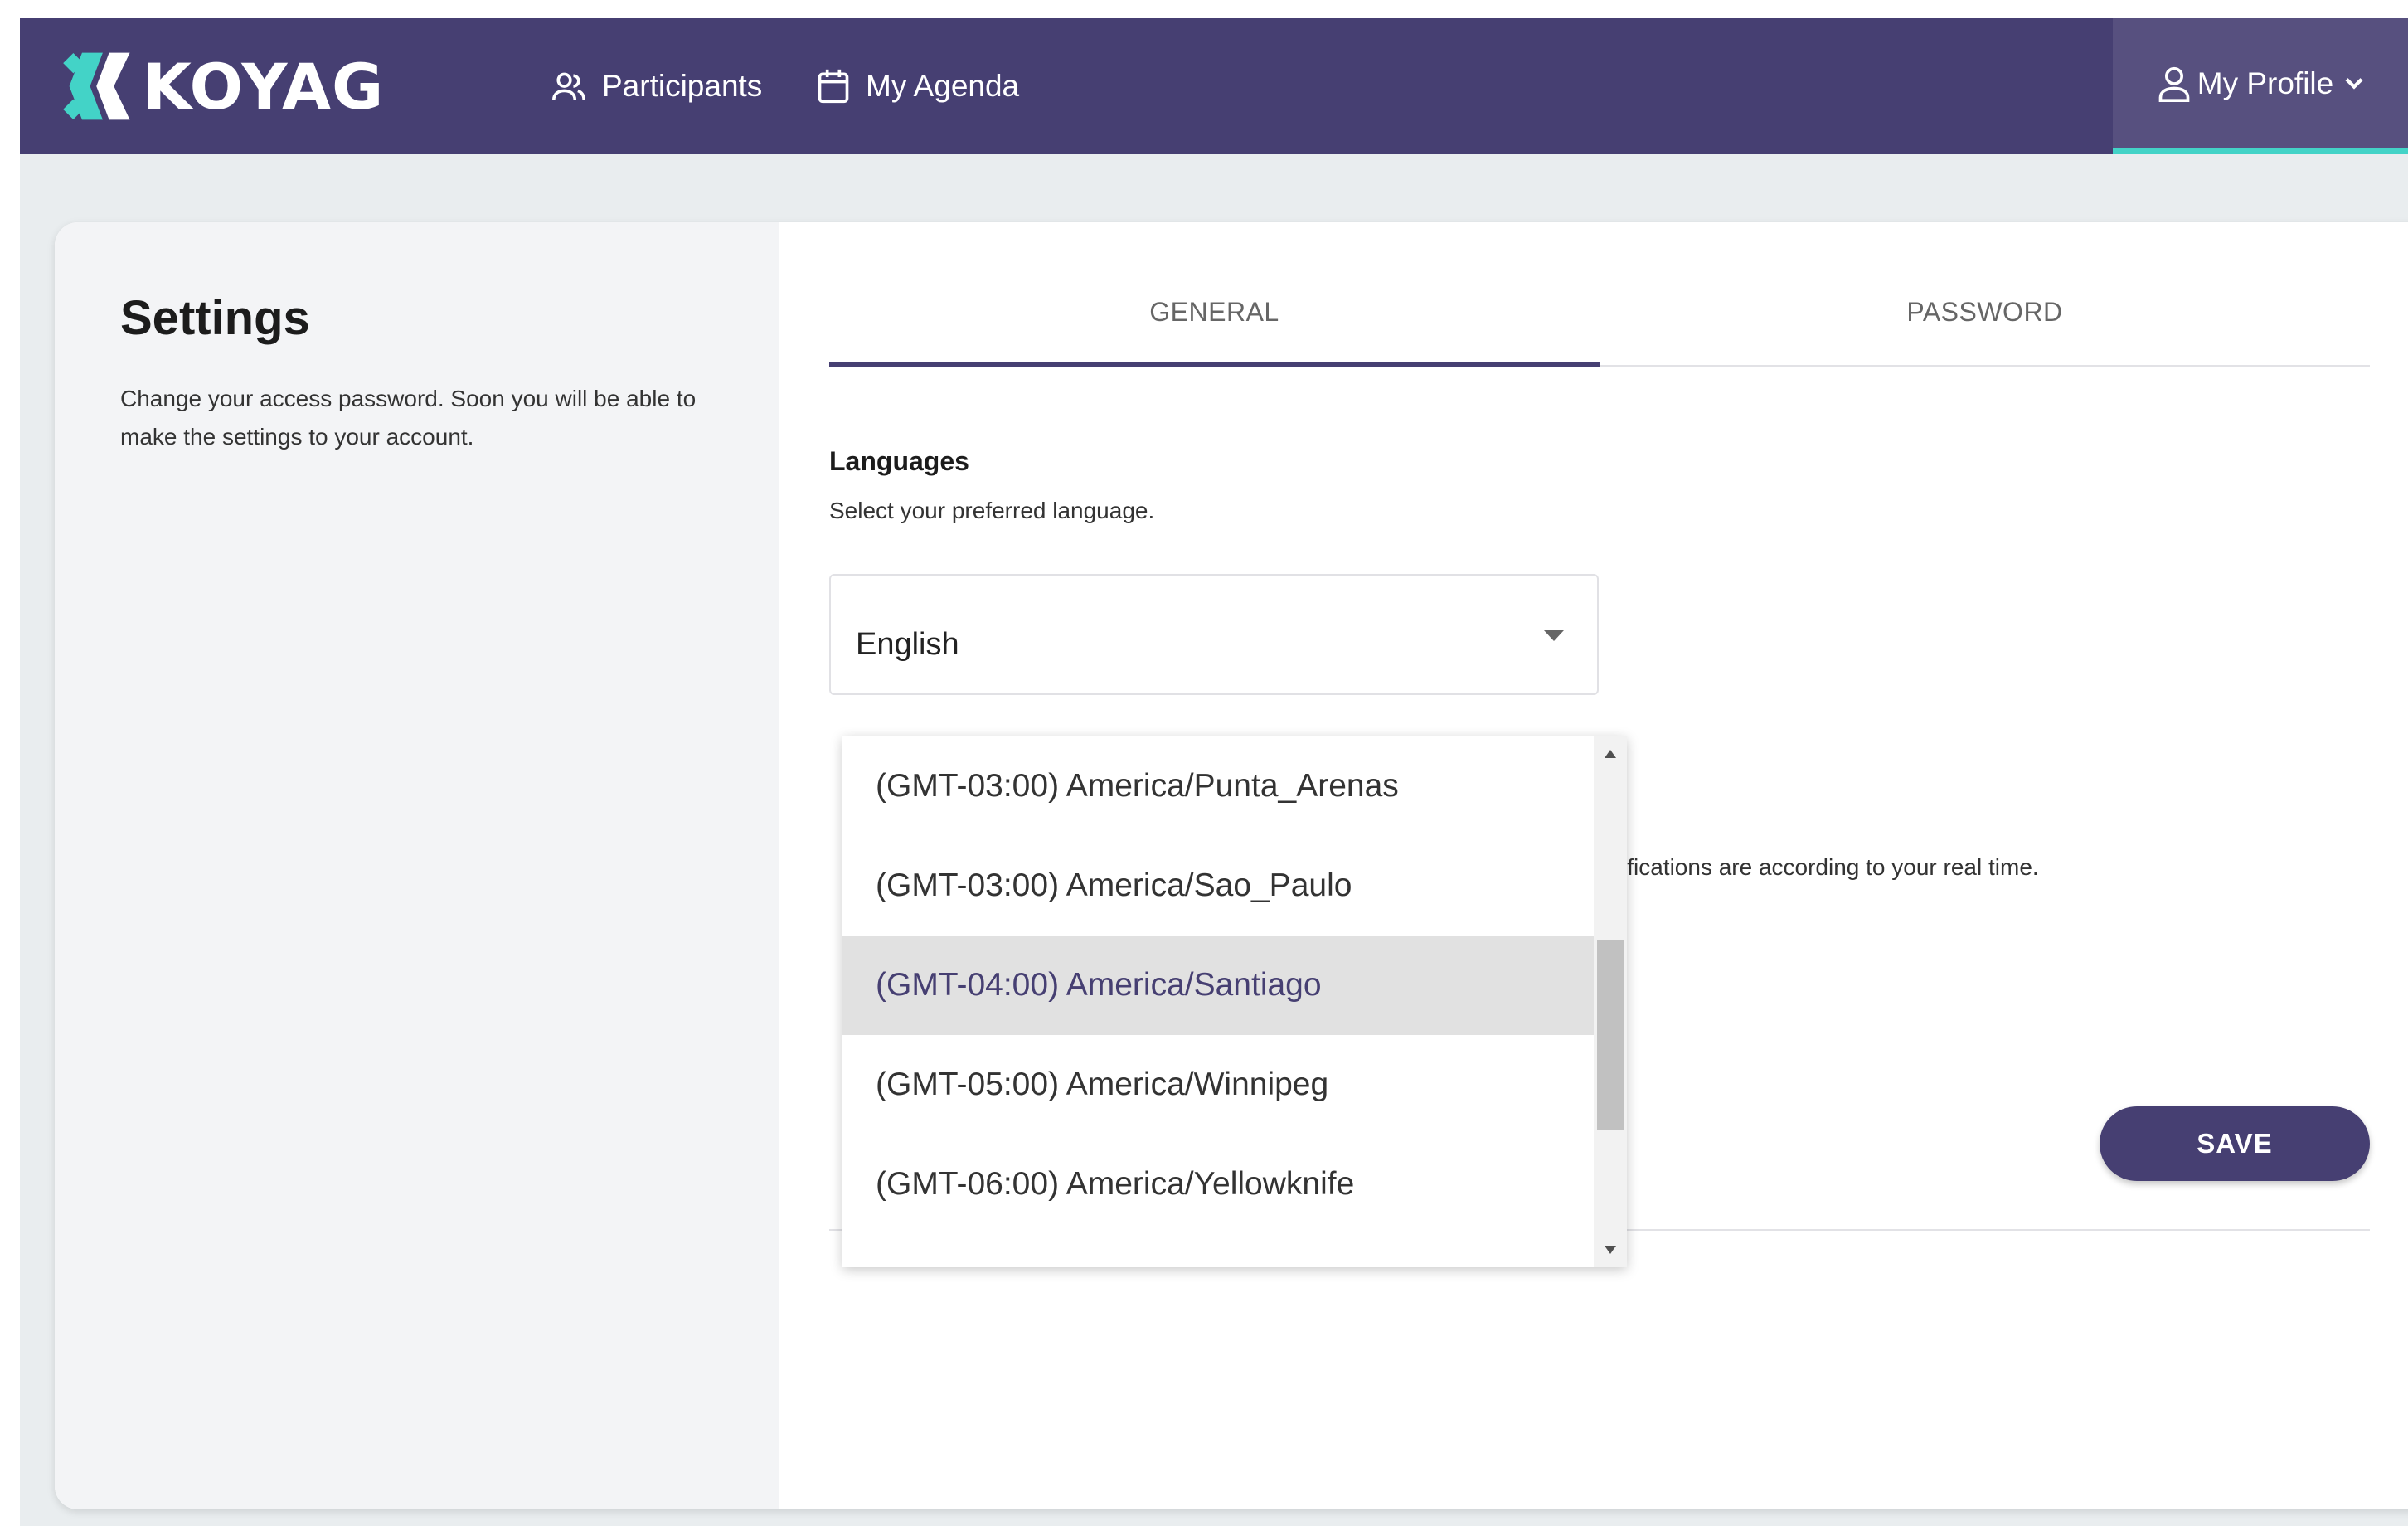 The width and height of the screenshot is (2408, 1526). Describe the element at coordinates (899, 461) in the screenshot. I see `languages-heading: Languages` at that location.